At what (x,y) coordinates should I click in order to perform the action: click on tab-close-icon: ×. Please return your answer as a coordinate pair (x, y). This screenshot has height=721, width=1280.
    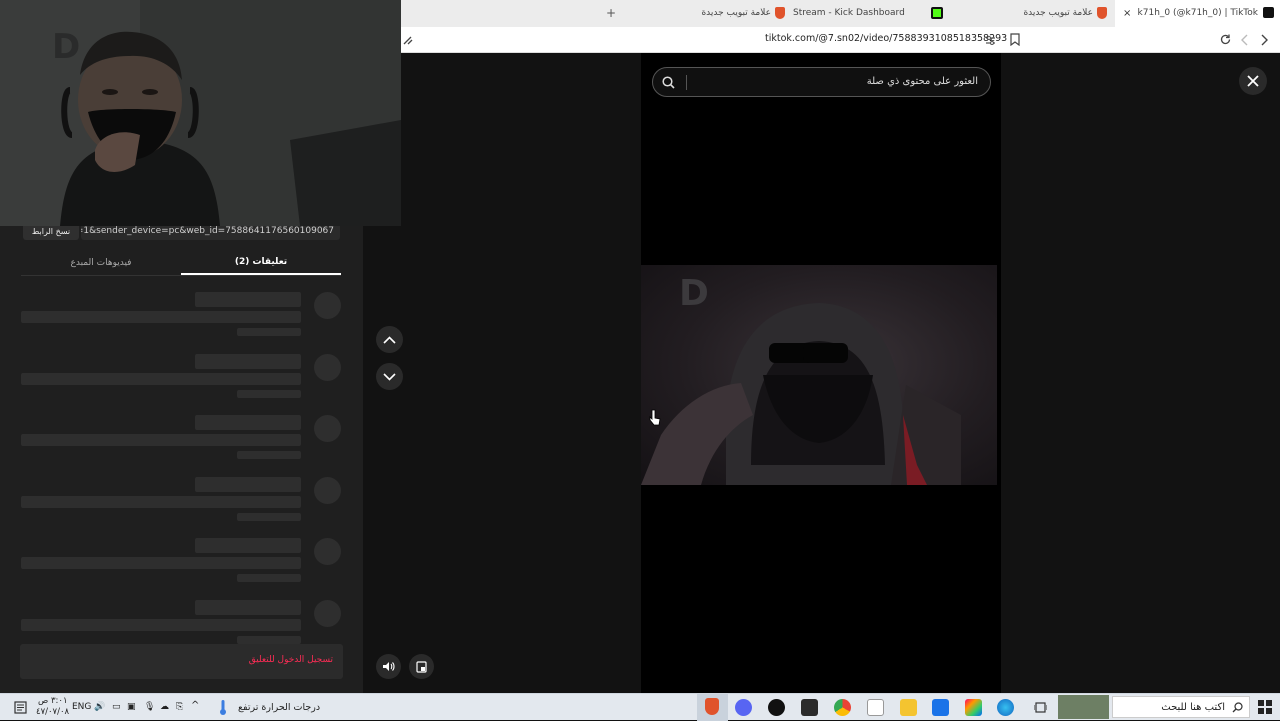
    Looking at the image, I should click on (1127, 13).